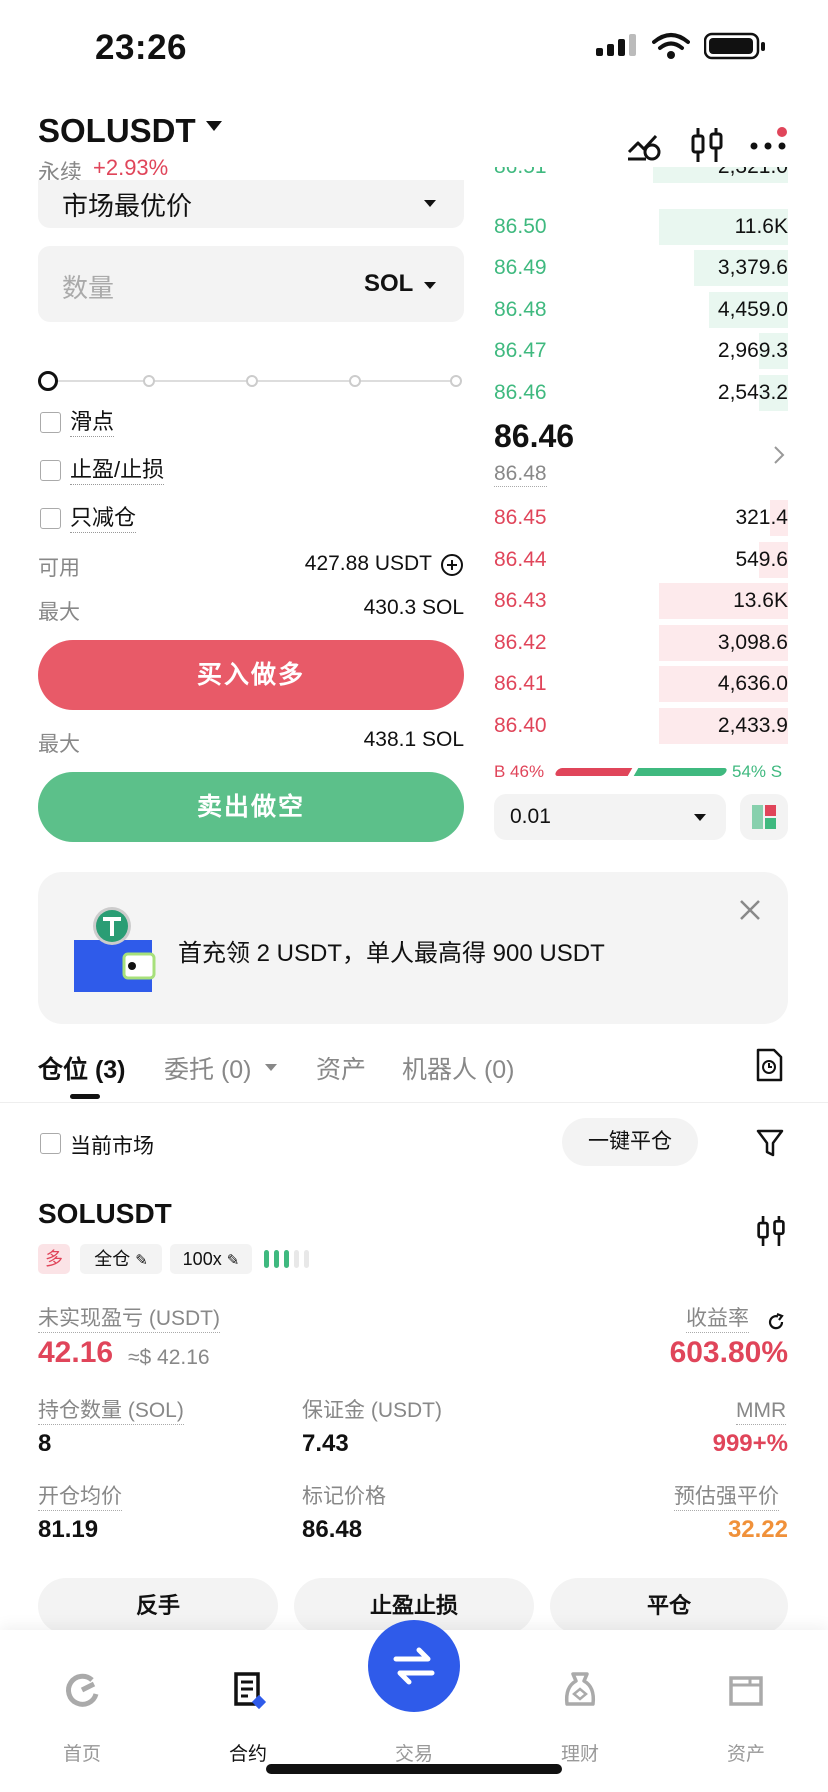 This screenshot has height=1792, width=828. What do you see at coordinates (757, 1529) in the screenshot?
I see `liq-price-value: 32.22` at bounding box center [757, 1529].